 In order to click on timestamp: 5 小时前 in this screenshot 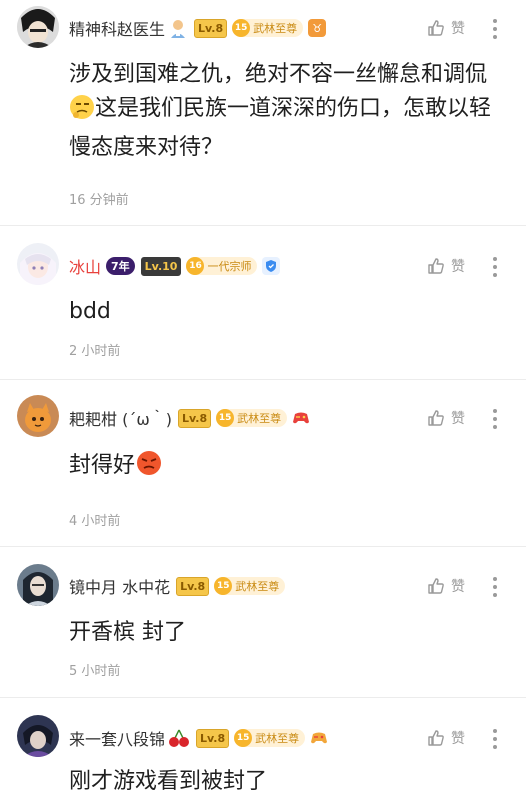, I will do `click(95, 671)`.